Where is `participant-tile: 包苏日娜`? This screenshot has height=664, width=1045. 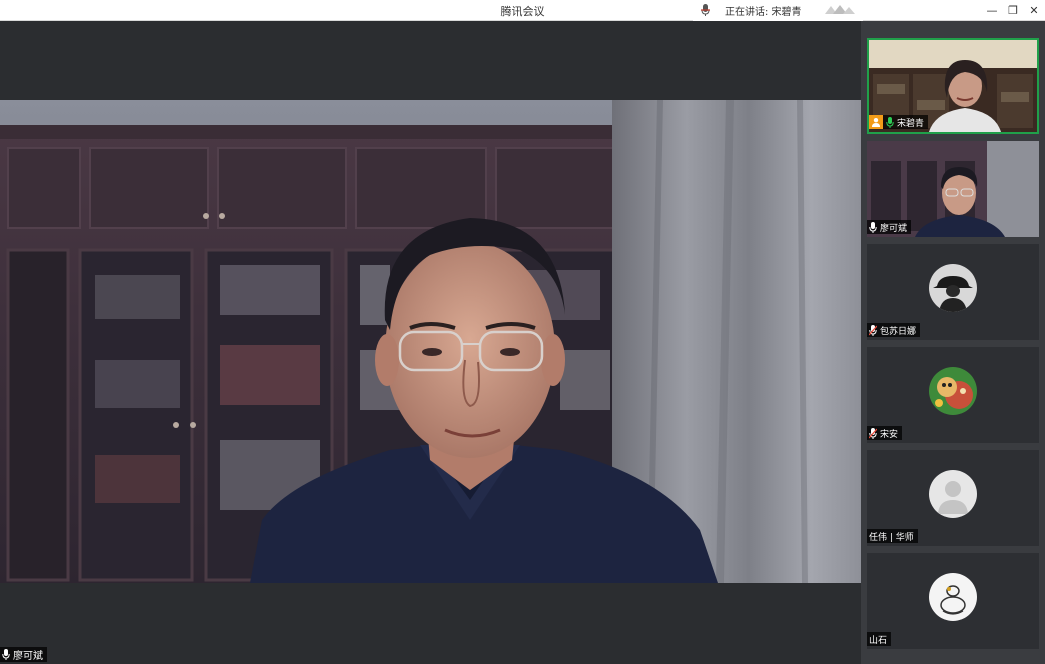
participant-tile: 包苏日娜 is located at coordinates (953, 292).